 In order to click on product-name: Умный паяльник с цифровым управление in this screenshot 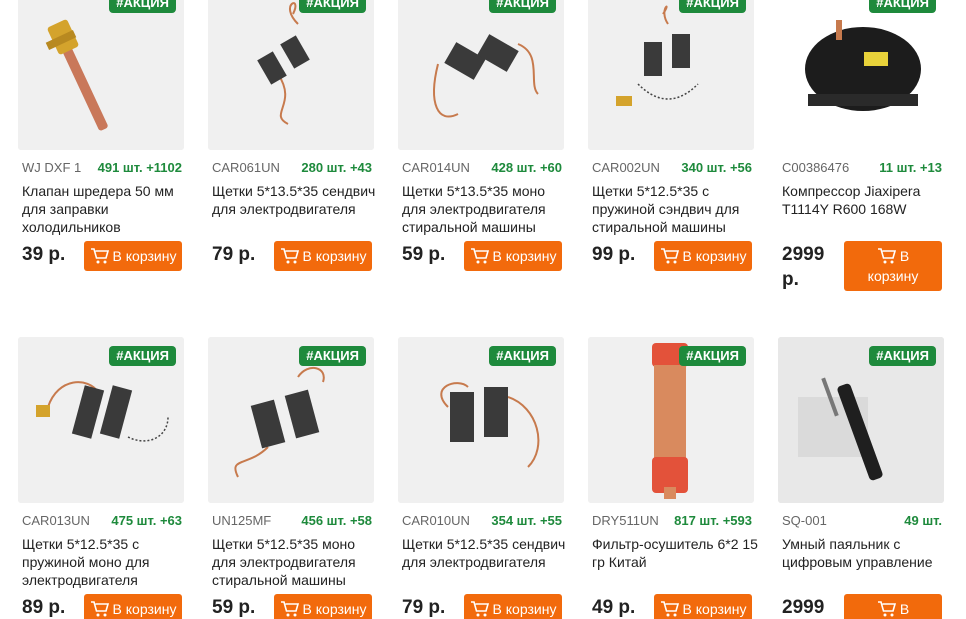, I will do `click(865, 562)`.